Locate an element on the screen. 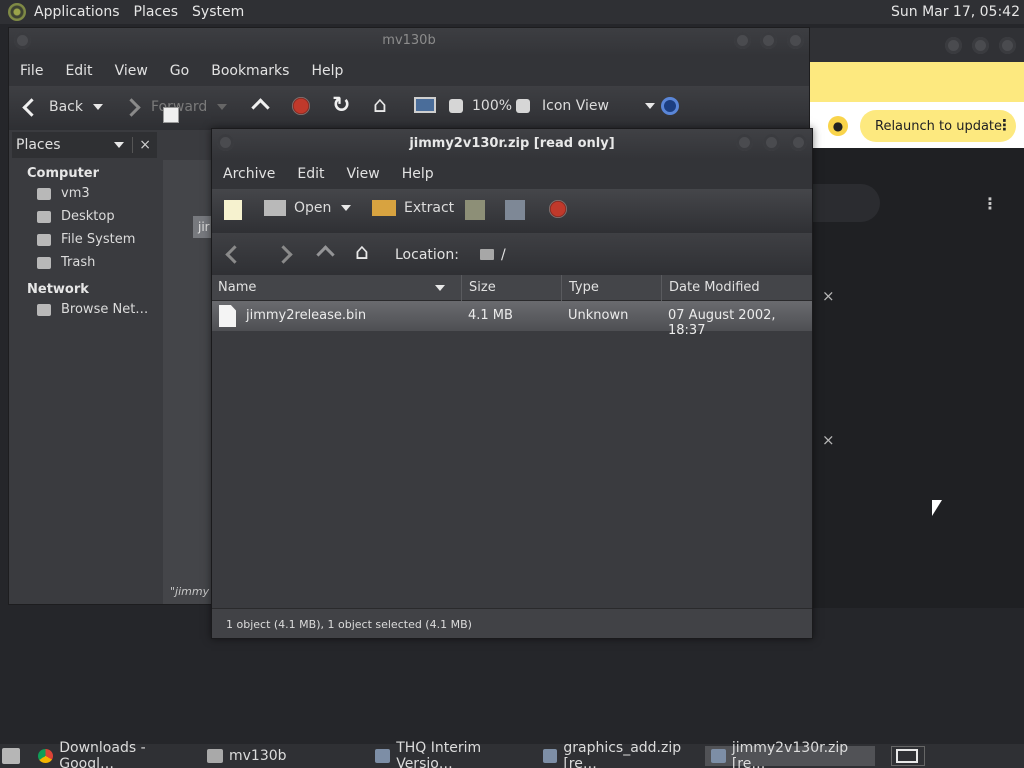 The image size is (1024, 768). view-mode-select: Icon View is located at coordinates (598, 106).